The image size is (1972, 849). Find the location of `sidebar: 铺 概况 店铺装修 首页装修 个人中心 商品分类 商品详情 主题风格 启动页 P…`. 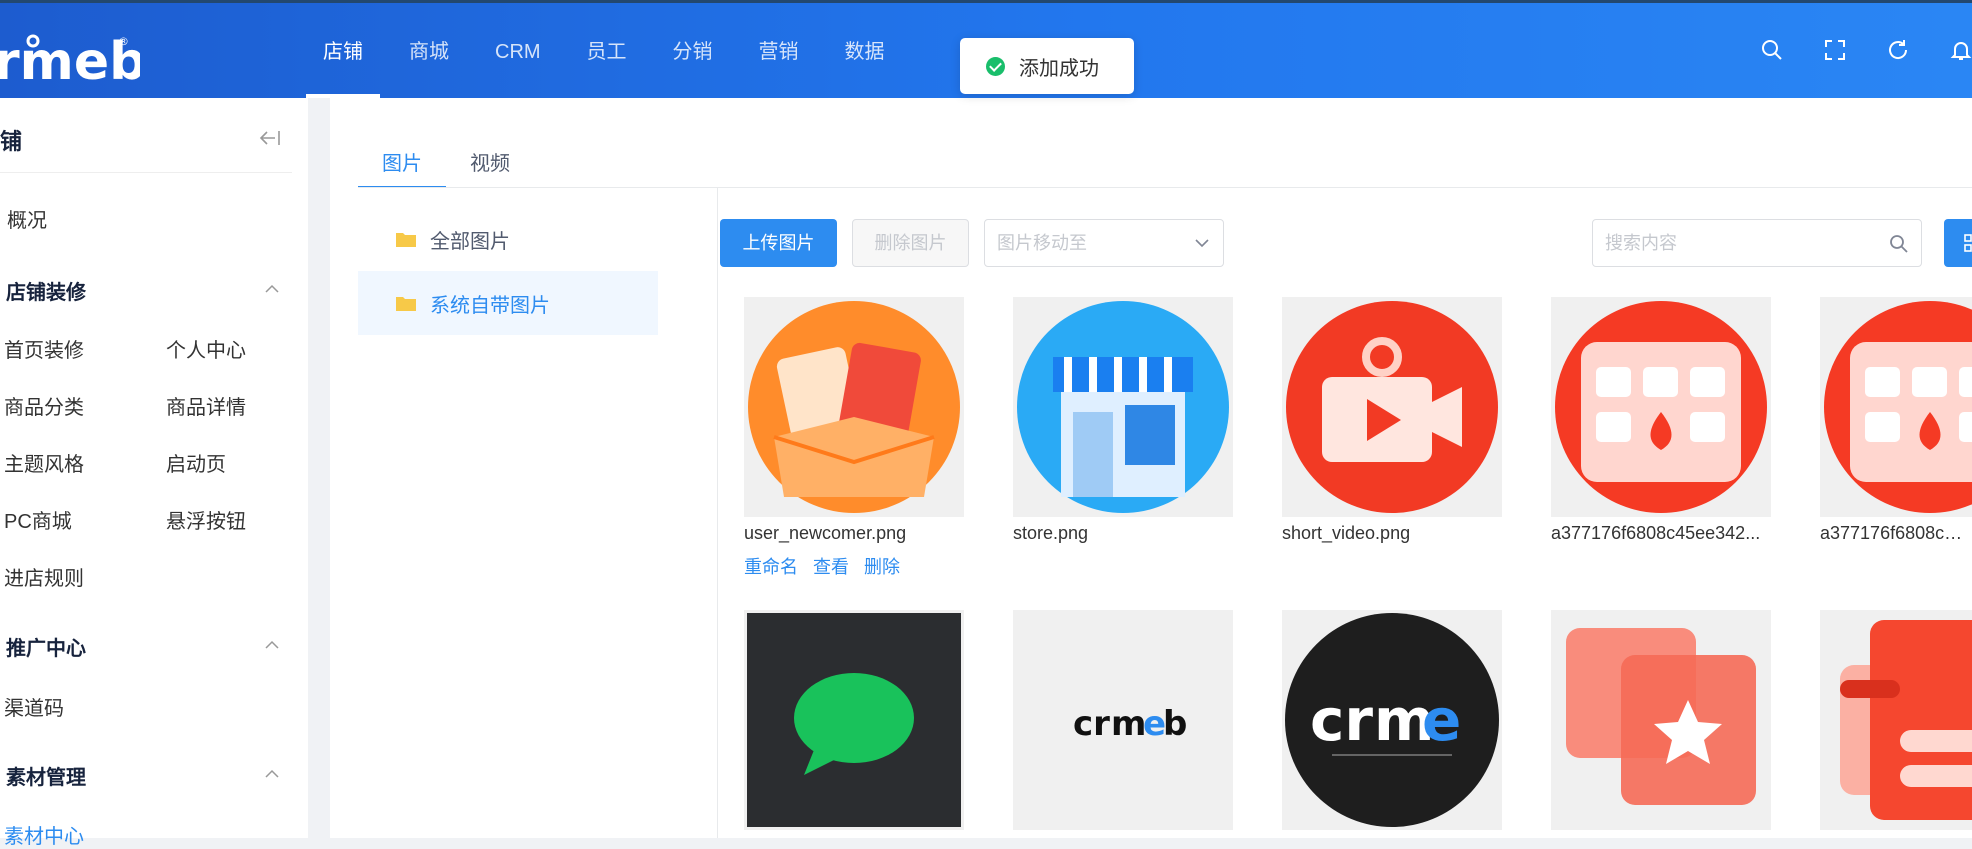

sidebar: 铺 概况 店铺装修 首页装修 个人中心 商品分类 商品详情 主题风格 启动页 P… is located at coordinates (154, 473).